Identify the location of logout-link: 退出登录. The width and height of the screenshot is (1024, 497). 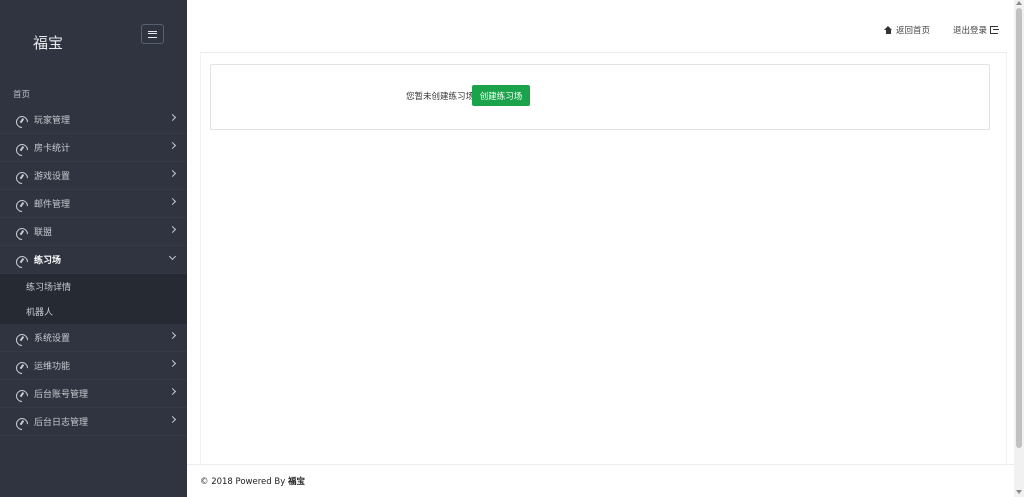
(976, 30).